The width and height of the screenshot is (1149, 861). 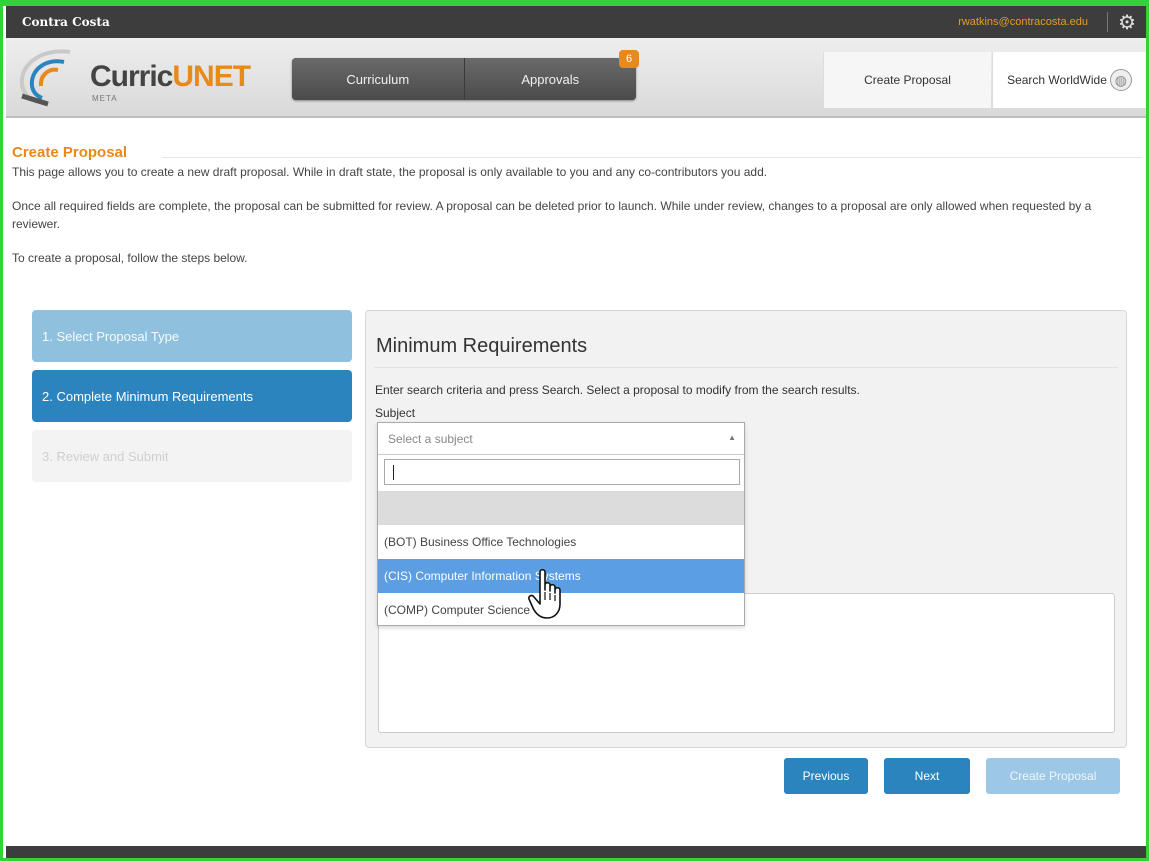 What do you see at coordinates (561, 542) in the screenshot?
I see `subject-option-bot: (BOT) Business Office Technologies` at bounding box center [561, 542].